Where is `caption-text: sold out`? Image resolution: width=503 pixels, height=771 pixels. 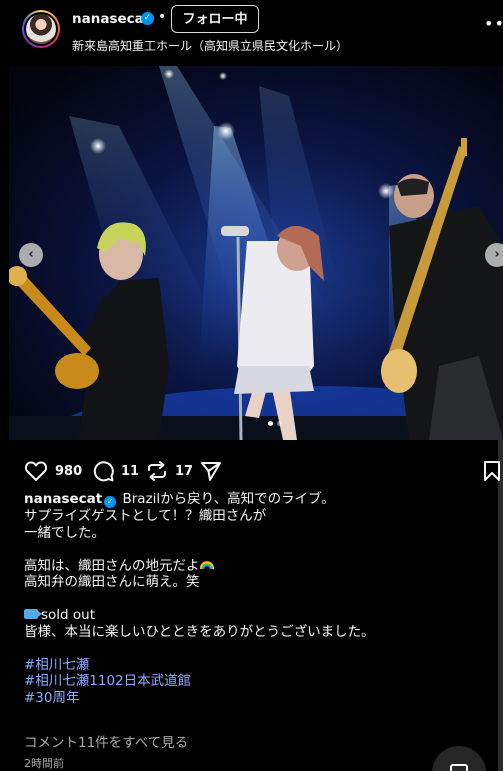 caption-text: sold out is located at coordinates (68, 615).